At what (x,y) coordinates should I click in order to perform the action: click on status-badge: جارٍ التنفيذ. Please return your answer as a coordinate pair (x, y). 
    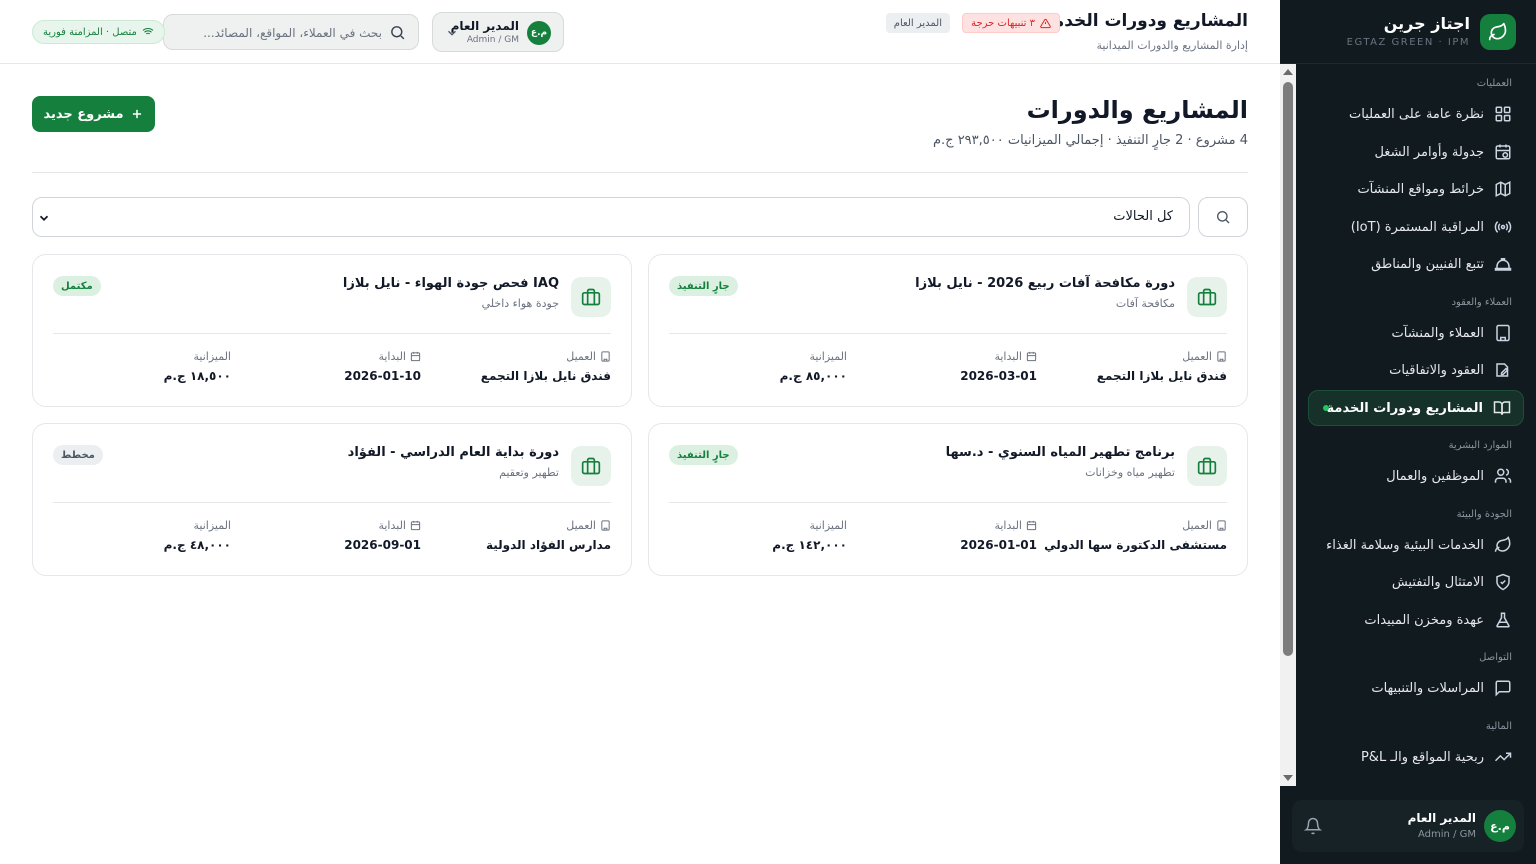
    Looking at the image, I should click on (703, 286).